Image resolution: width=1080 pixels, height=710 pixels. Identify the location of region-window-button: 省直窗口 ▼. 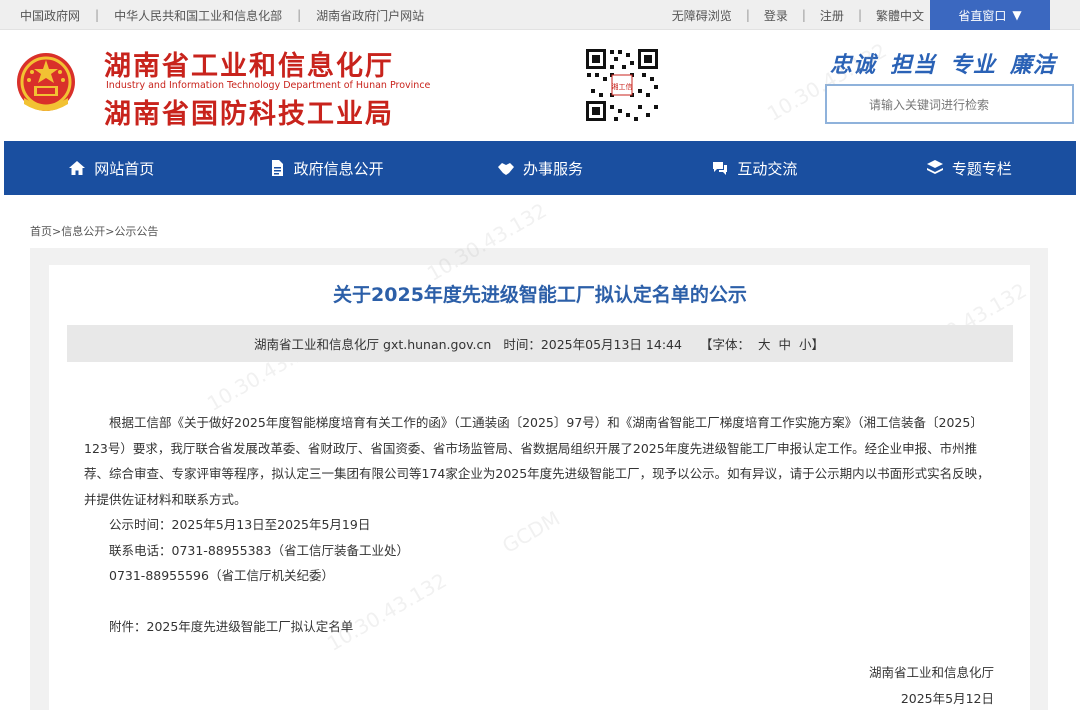
(990, 15).